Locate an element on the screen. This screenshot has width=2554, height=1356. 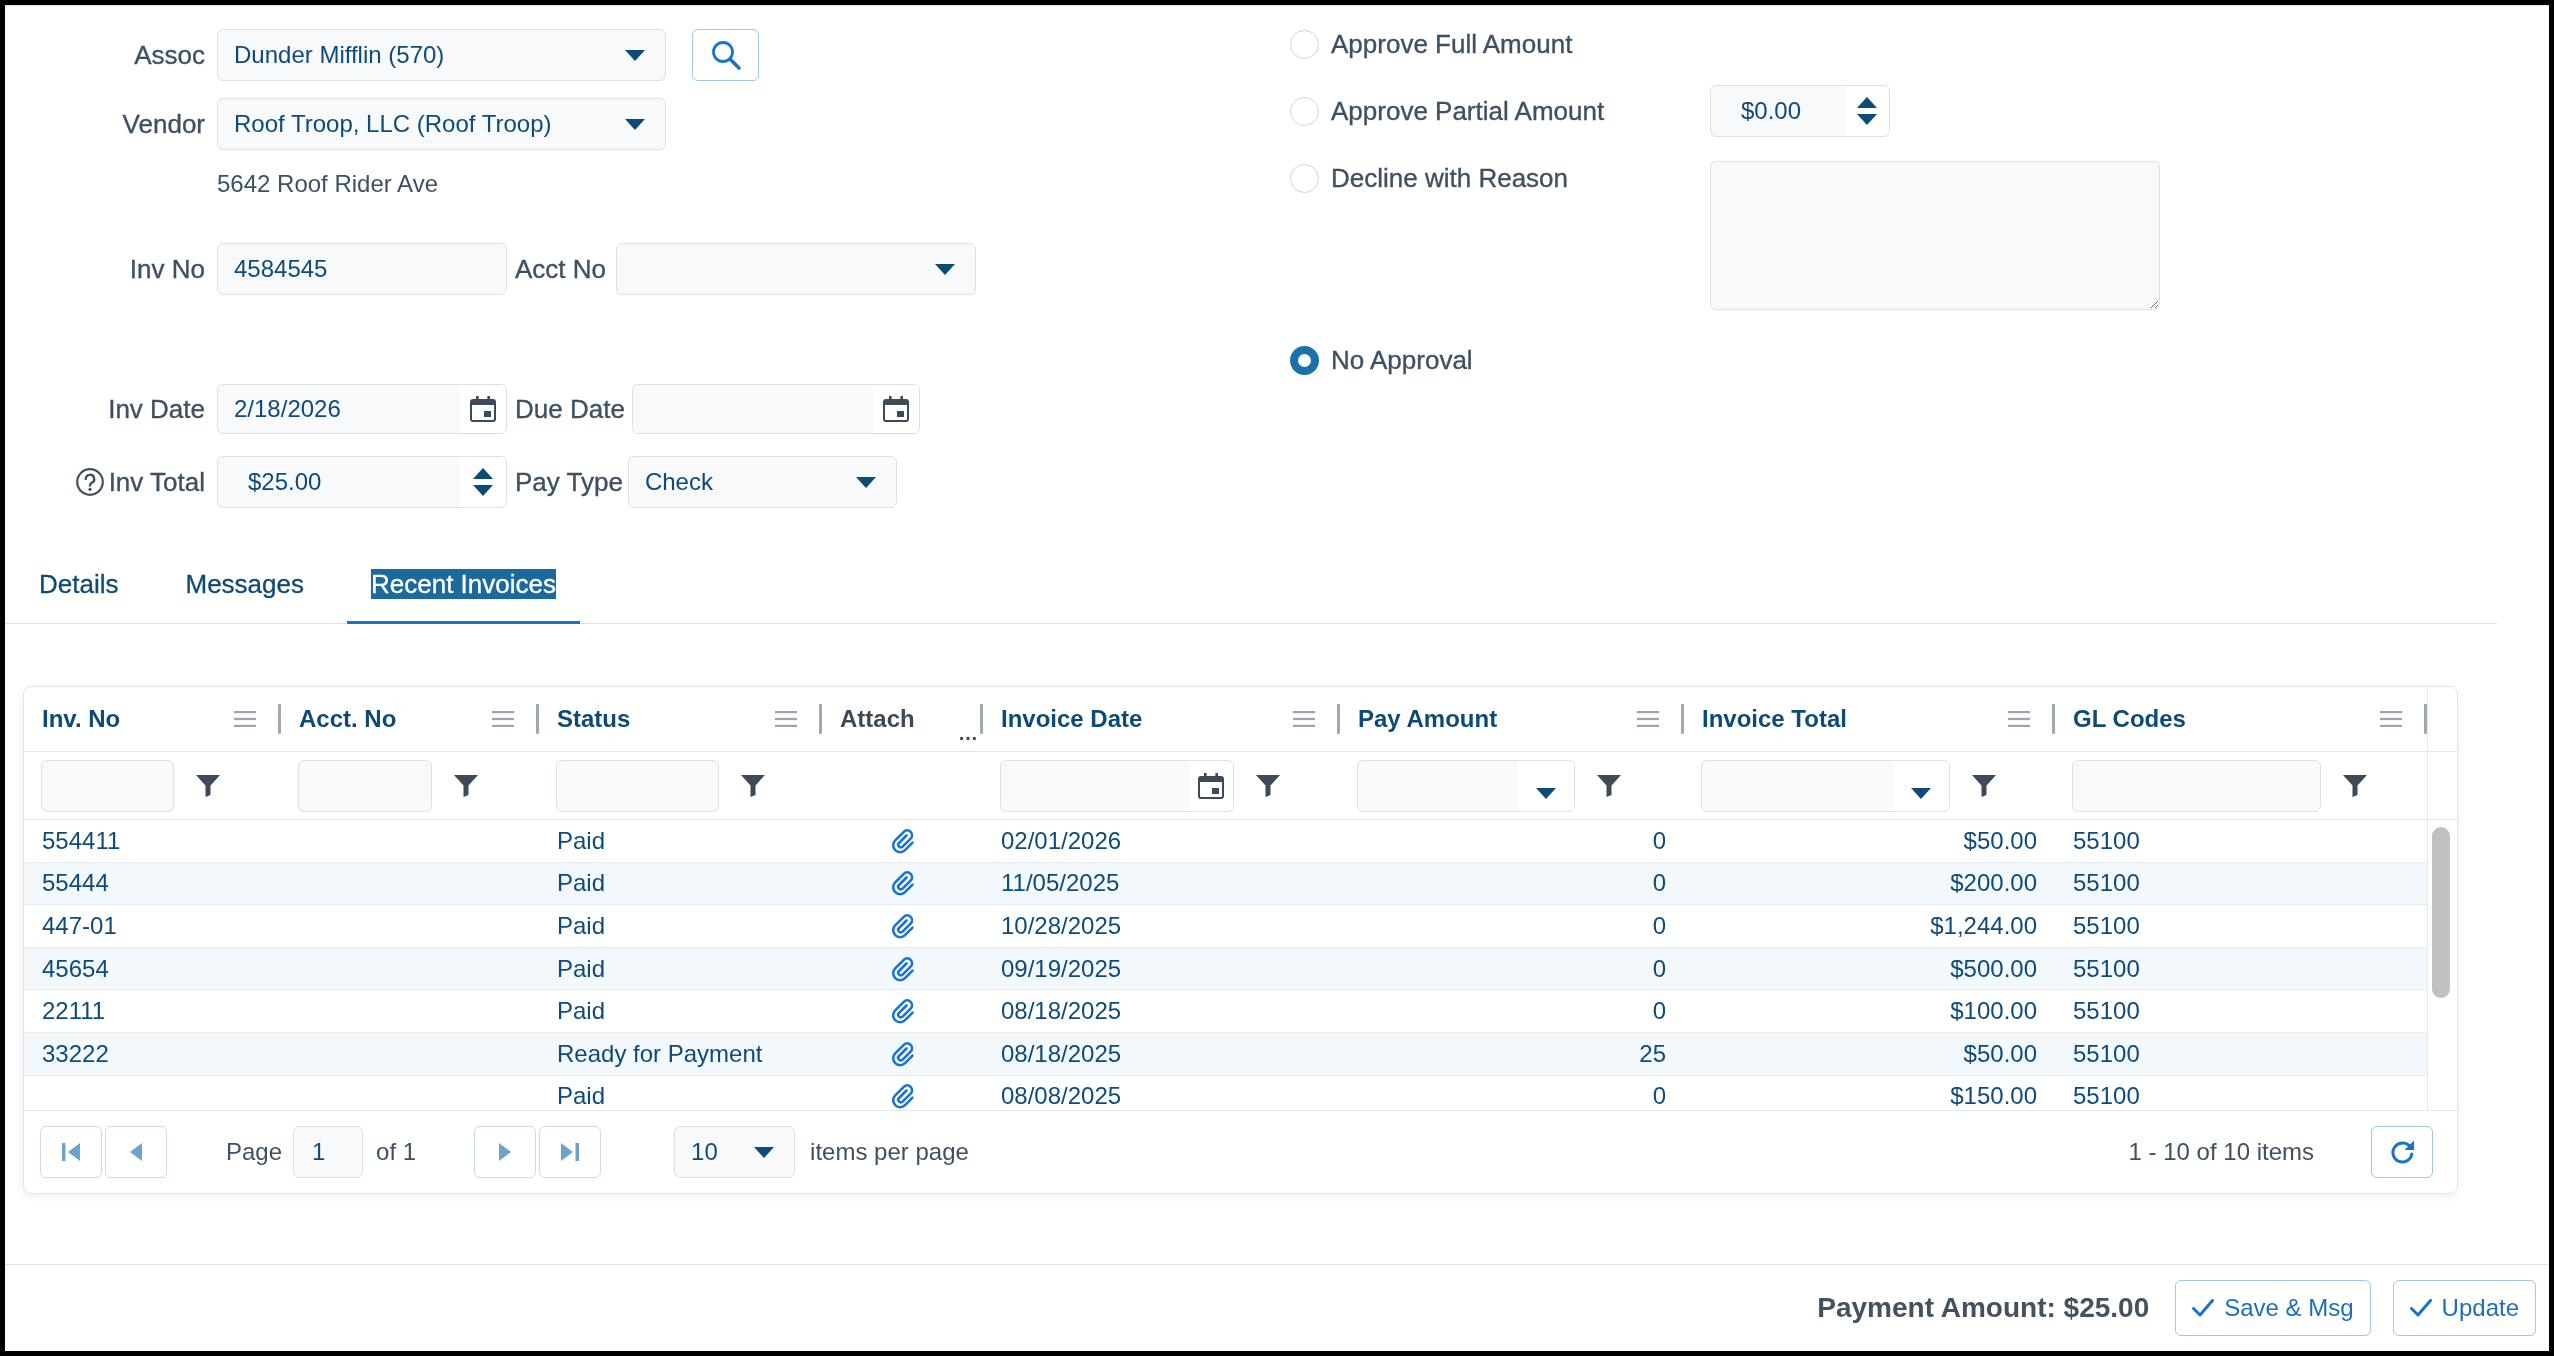
invoice-total-field: $25.00 is located at coordinates (362, 482).